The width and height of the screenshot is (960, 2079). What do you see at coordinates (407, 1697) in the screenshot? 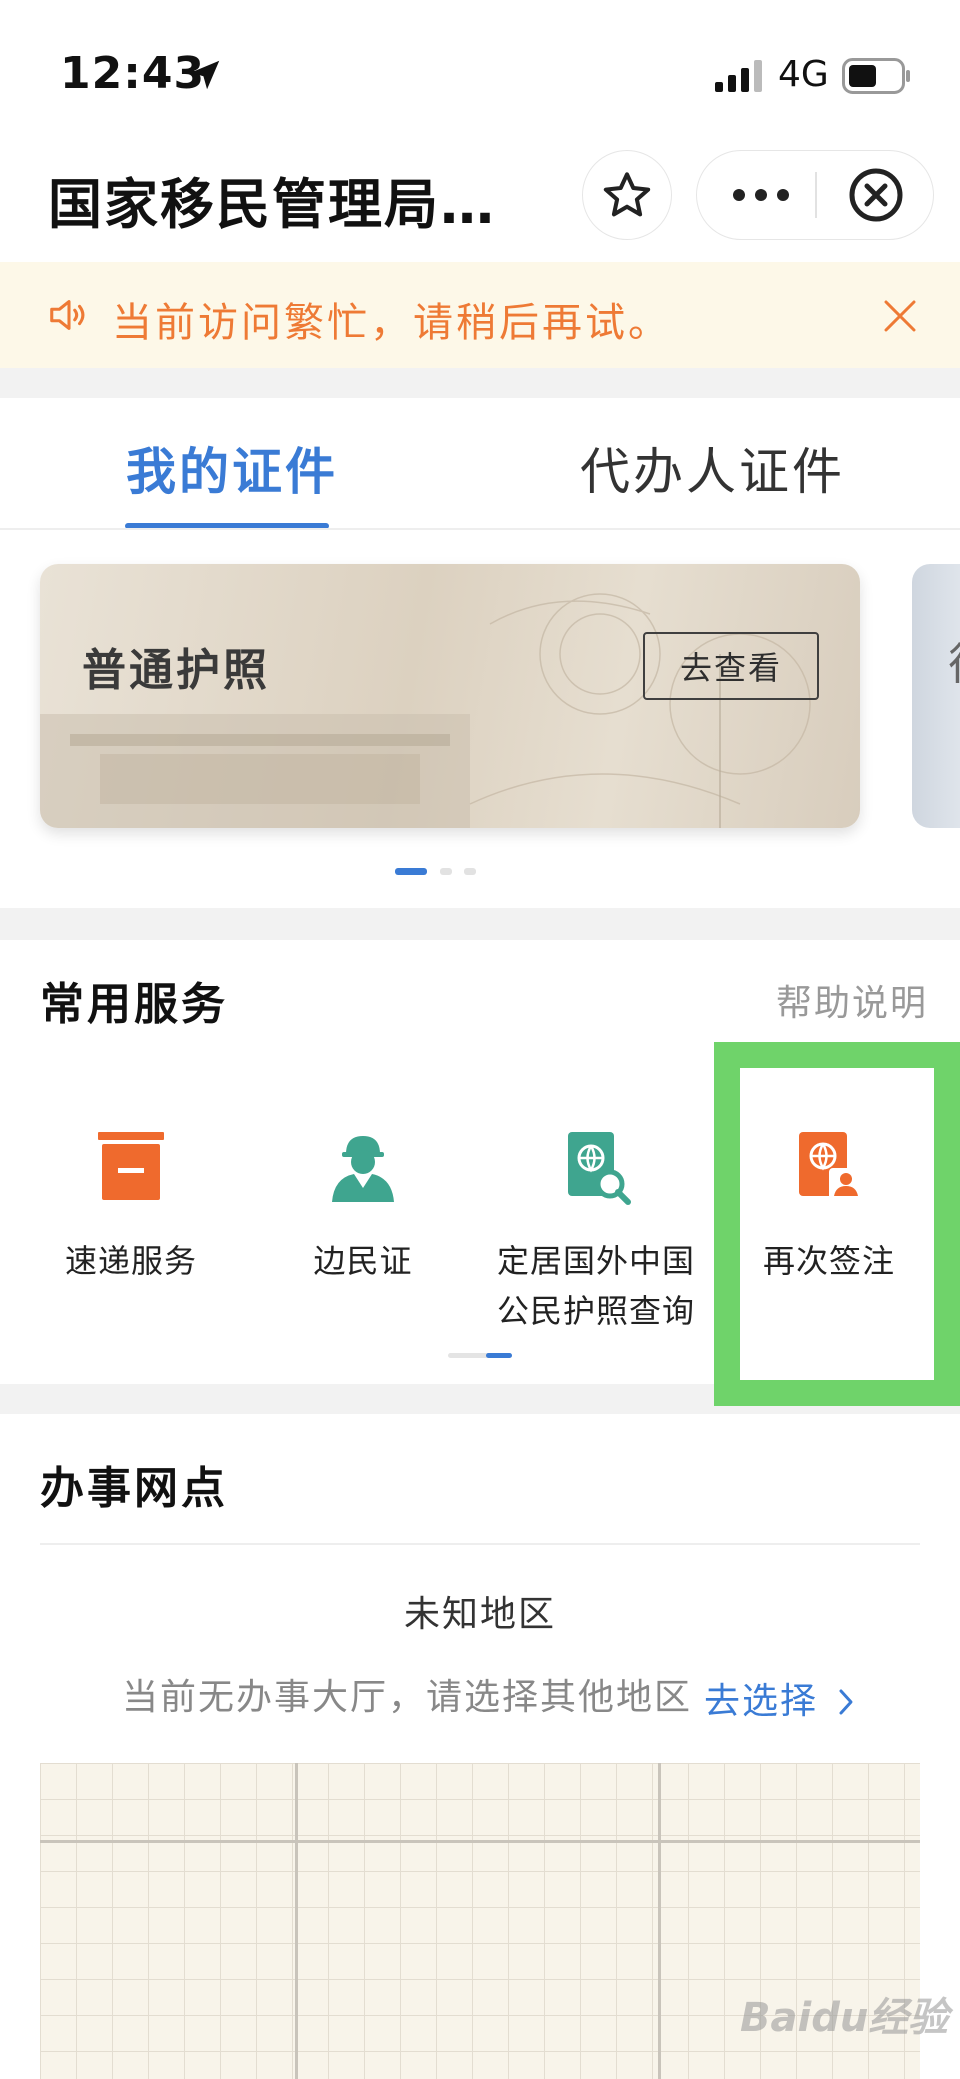
I see `no-office-message: 当前无办事大厅，请选择其他地区` at bounding box center [407, 1697].